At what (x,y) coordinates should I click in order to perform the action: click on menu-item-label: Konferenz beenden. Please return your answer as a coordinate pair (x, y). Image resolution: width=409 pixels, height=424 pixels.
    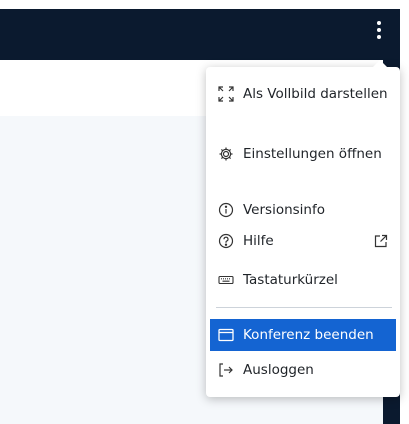
    Looking at the image, I should click on (308, 335).